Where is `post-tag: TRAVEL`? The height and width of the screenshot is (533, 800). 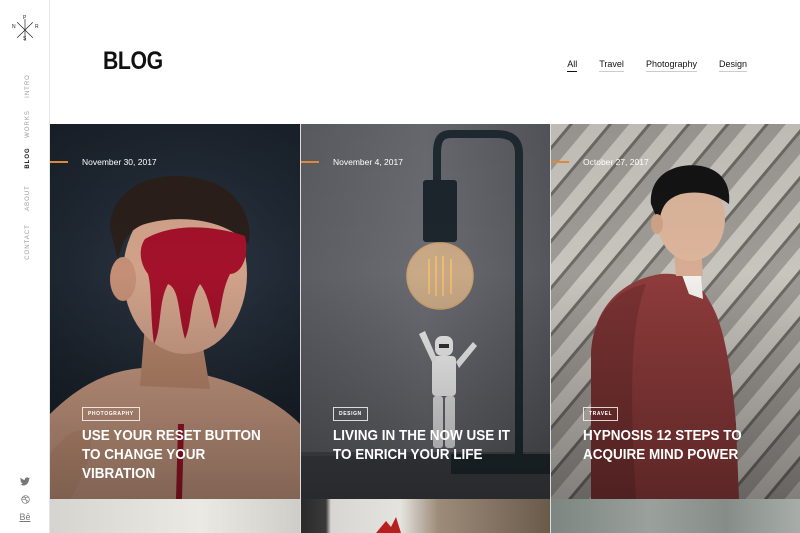 post-tag: TRAVEL is located at coordinates (601, 414).